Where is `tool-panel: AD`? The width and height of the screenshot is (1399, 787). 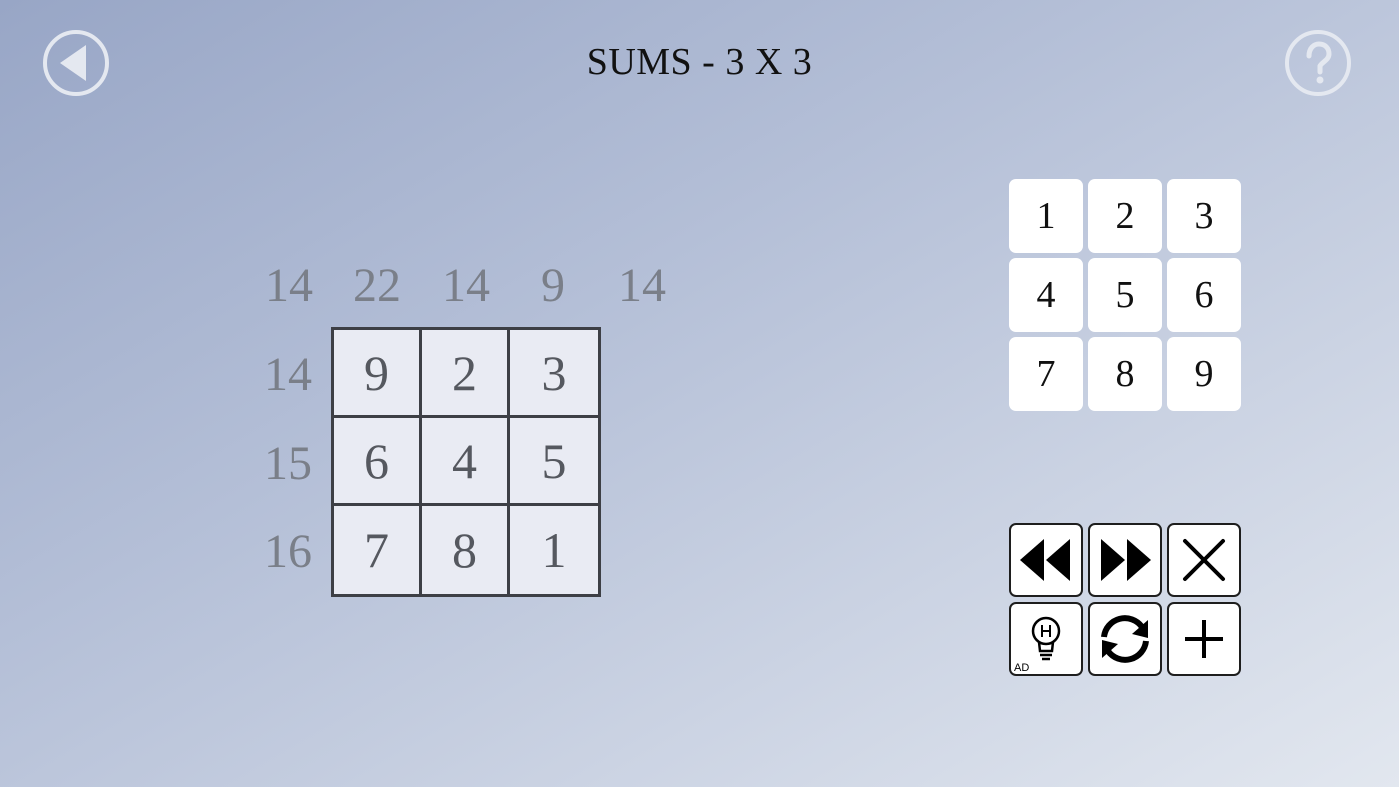
tool-panel: AD is located at coordinates (1125, 599).